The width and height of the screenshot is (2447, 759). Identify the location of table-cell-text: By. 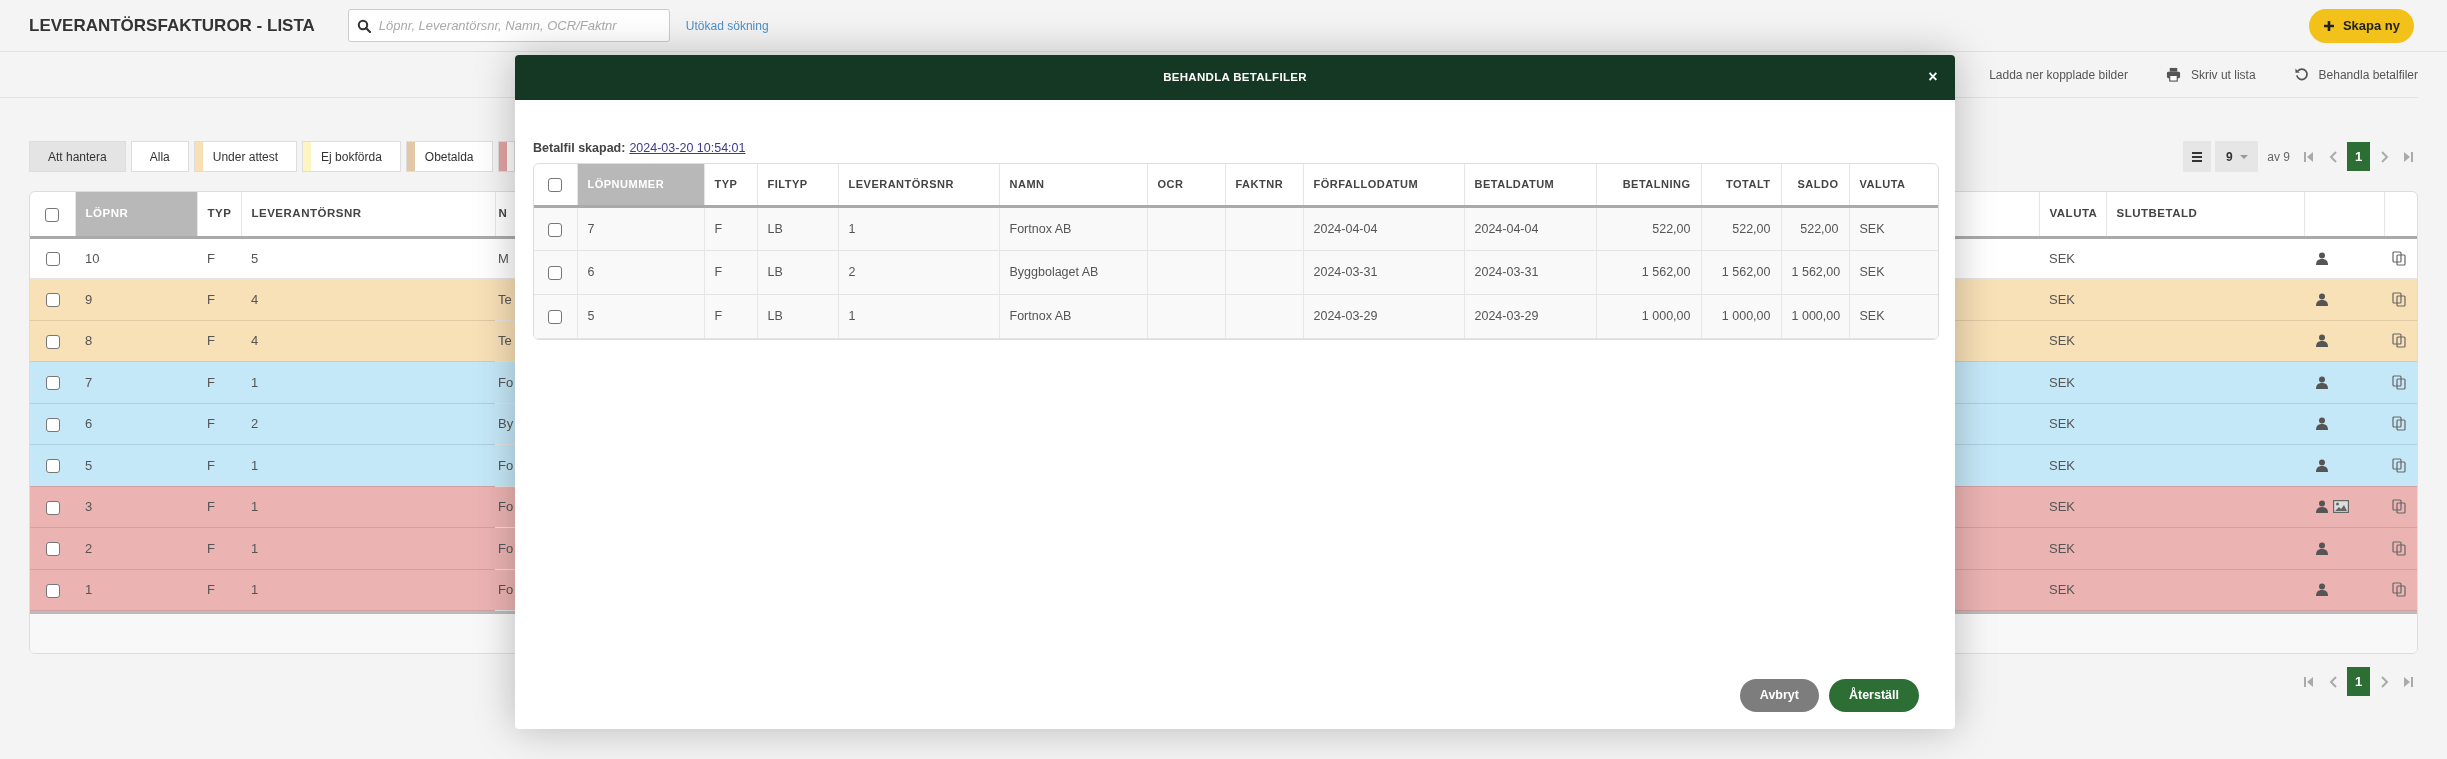
(506, 423).